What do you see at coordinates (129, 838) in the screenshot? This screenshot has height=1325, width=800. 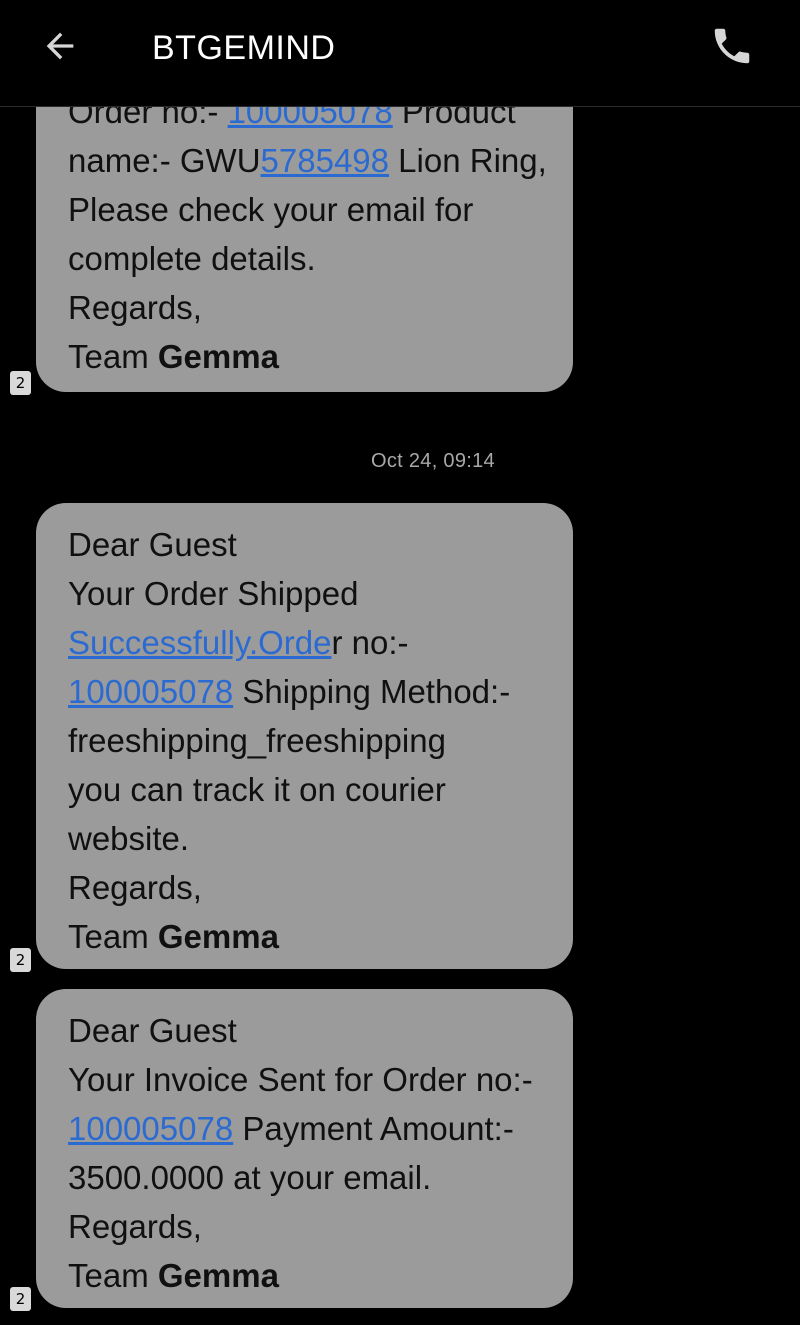 I see `message-line: website.` at bounding box center [129, 838].